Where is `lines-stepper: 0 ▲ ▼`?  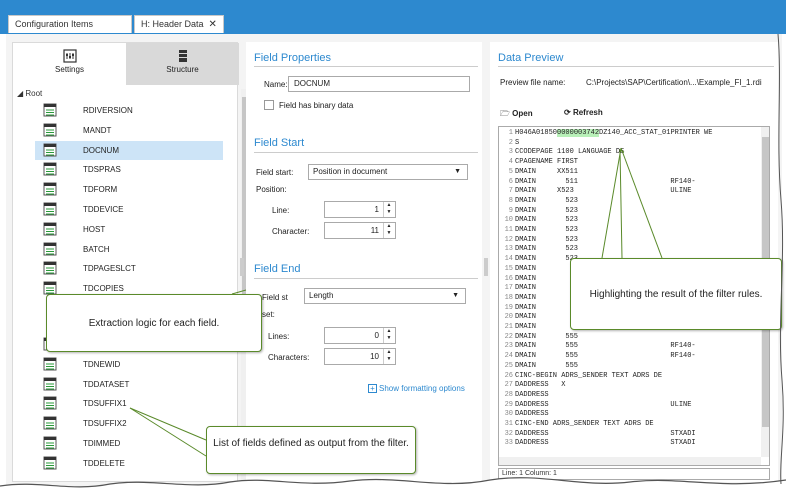
lines-stepper: 0 ▲ ▼ is located at coordinates (360, 335).